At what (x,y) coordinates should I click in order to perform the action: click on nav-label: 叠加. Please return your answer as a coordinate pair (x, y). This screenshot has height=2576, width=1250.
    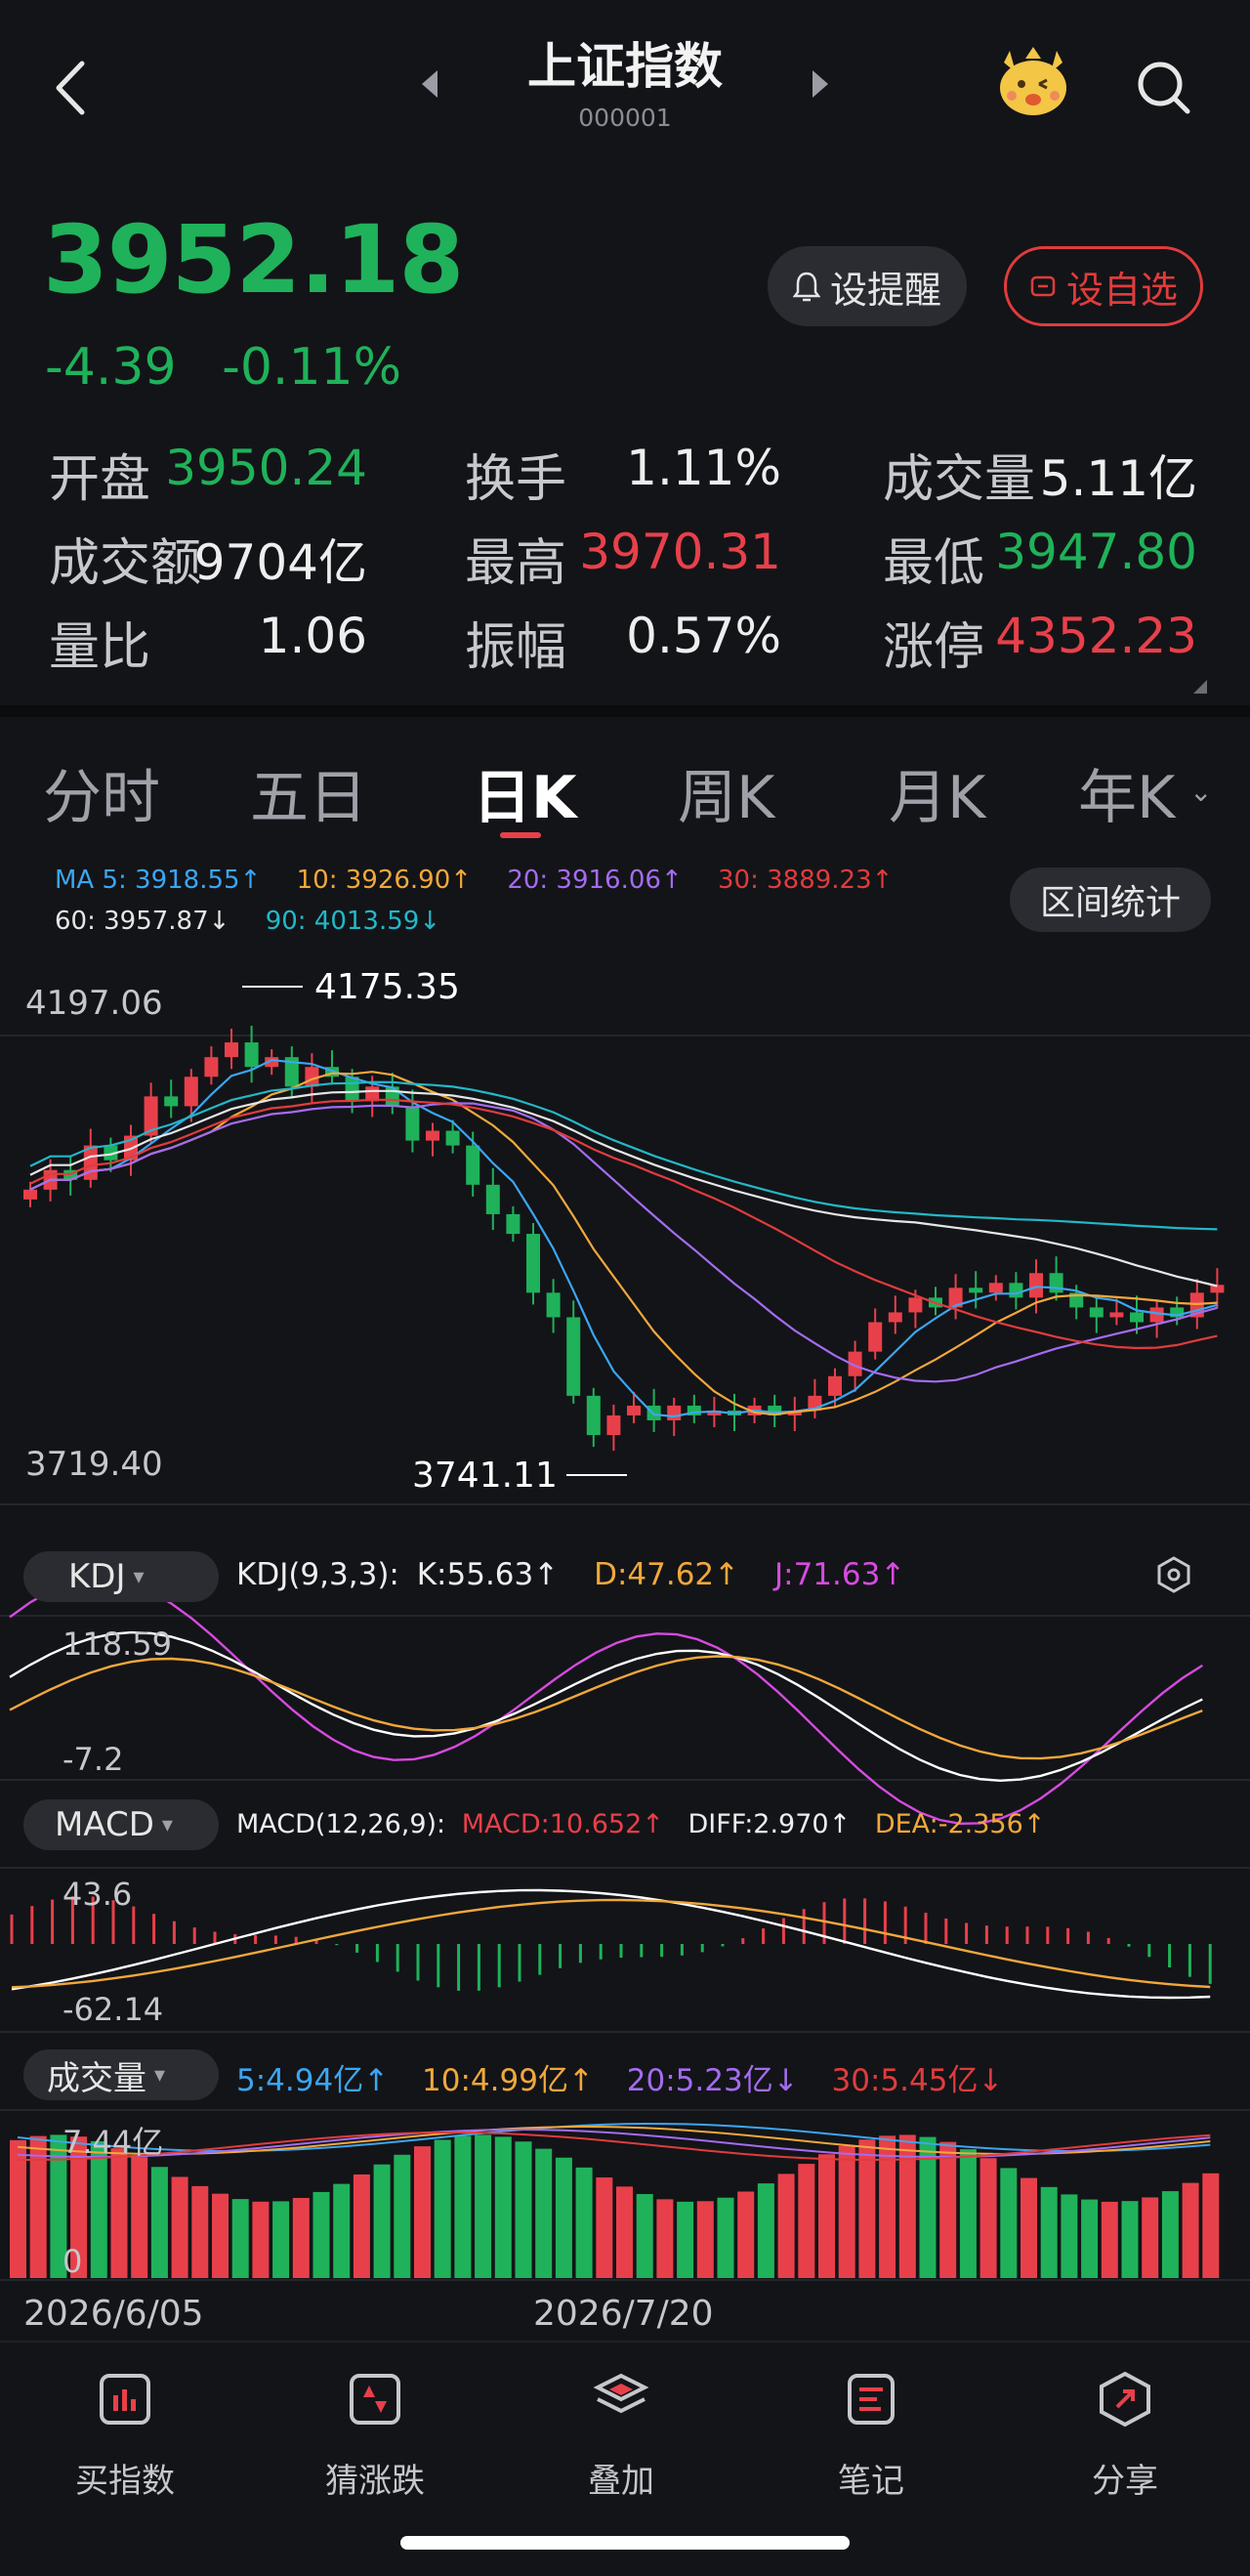
    Looking at the image, I should click on (621, 2481).